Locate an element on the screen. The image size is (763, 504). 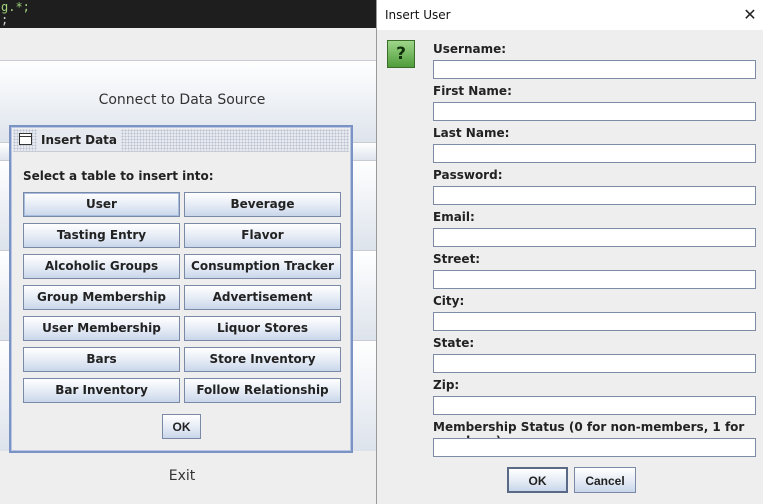
street-label: Street: is located at coordinates (457, 259).